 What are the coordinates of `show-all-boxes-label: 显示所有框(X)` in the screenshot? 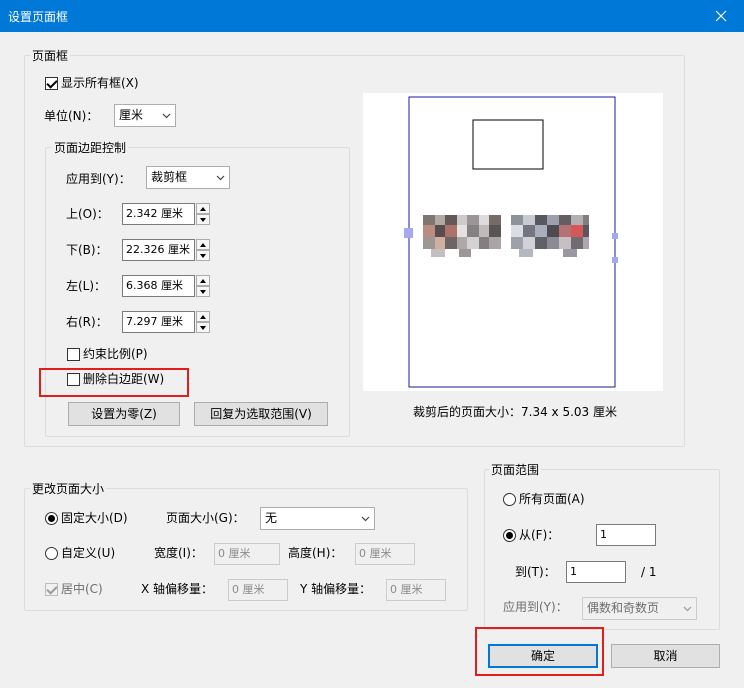 It's located at (100, 83).